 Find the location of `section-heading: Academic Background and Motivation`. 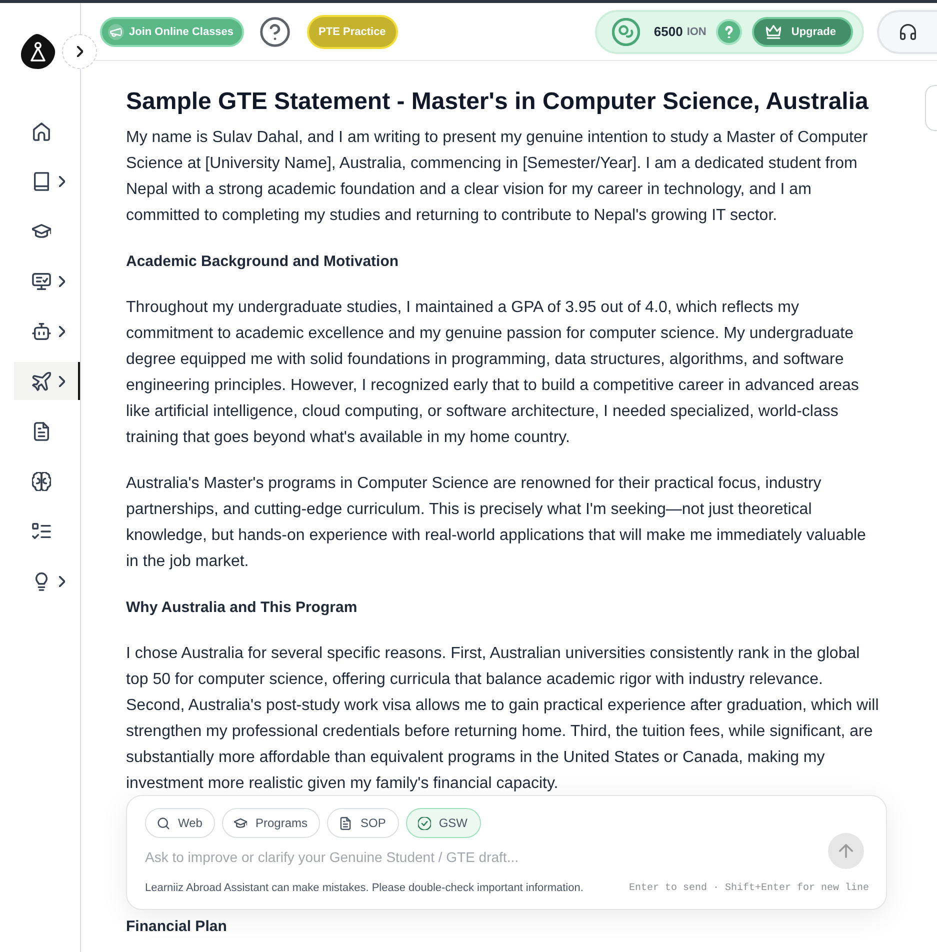

section-heading: Academic Background and Motivation is located at coordinates (262, 262).